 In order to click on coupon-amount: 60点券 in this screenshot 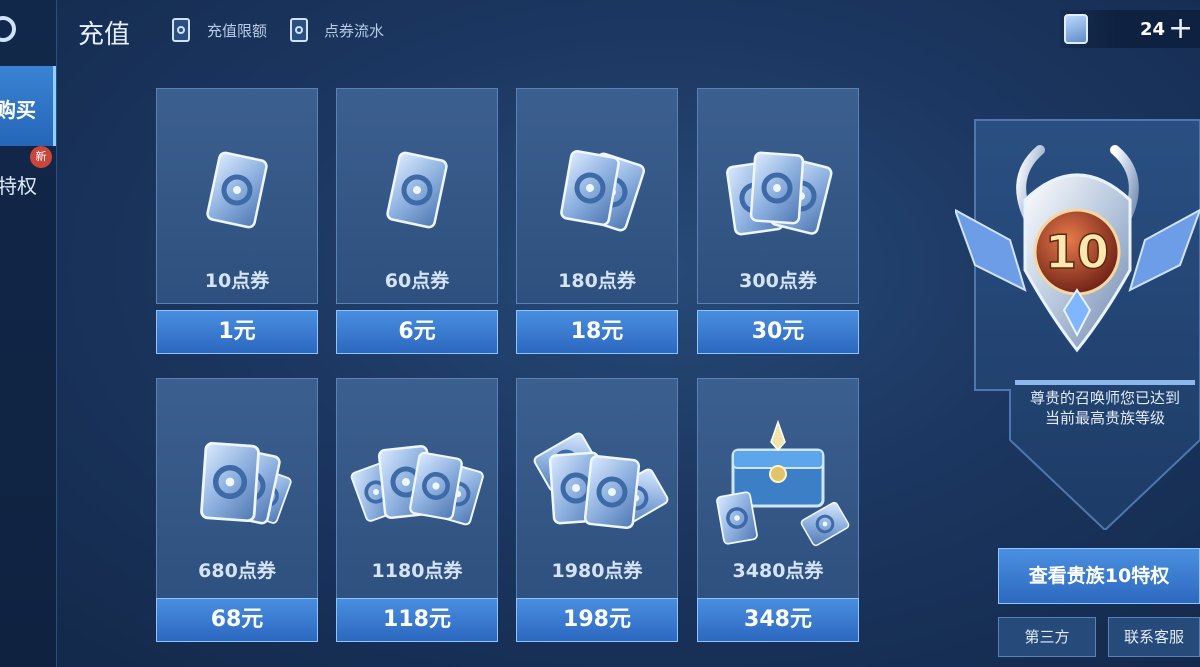, I will do `click(417, 281)`.